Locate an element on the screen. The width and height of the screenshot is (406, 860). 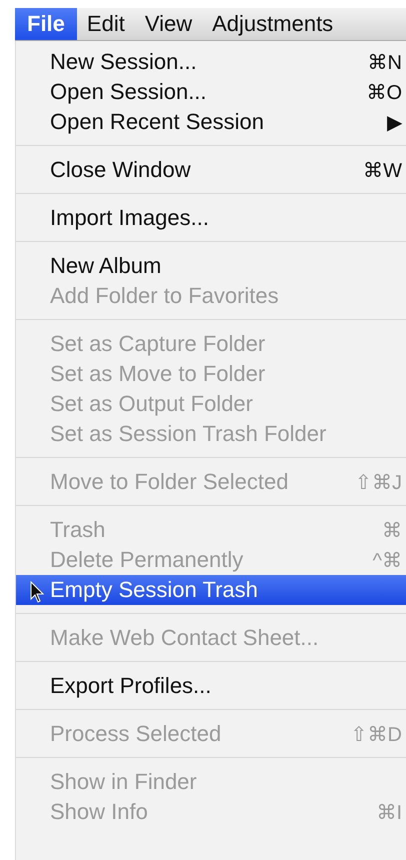
menu-item: Empty Session Trash is located at coordinates (211, 590).